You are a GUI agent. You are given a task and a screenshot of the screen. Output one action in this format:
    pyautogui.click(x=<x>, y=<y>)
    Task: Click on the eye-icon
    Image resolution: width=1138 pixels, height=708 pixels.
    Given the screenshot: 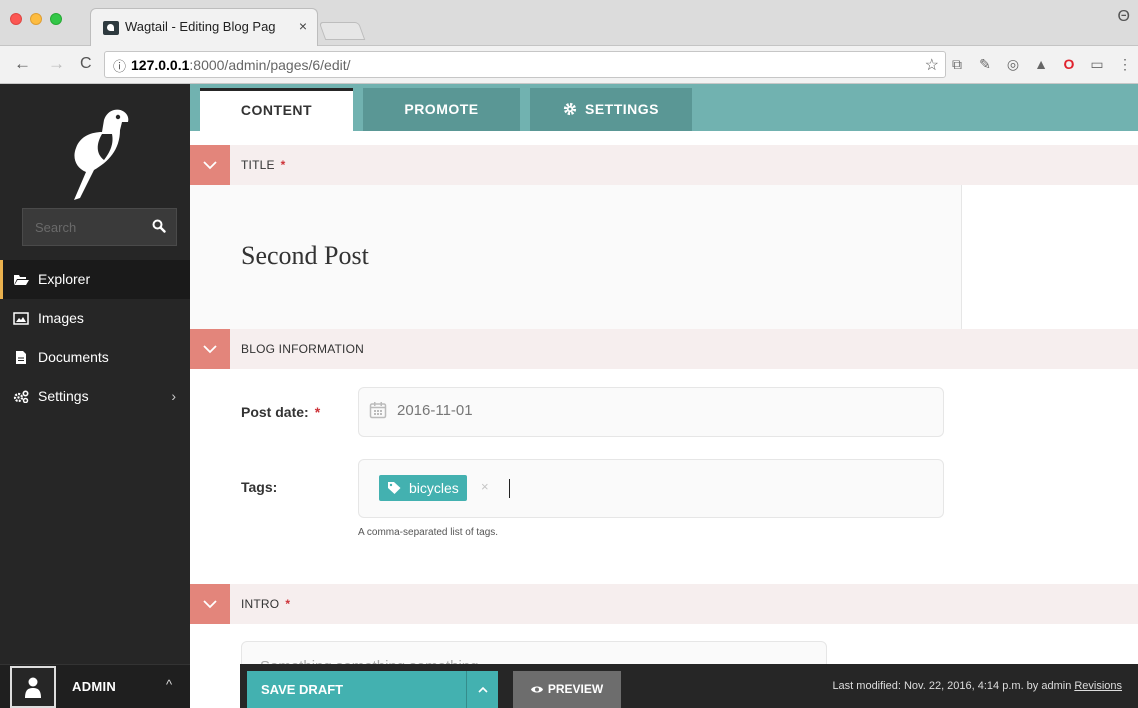 What is the action you would take?
    pyautogui.click(x=536, y=689)
    